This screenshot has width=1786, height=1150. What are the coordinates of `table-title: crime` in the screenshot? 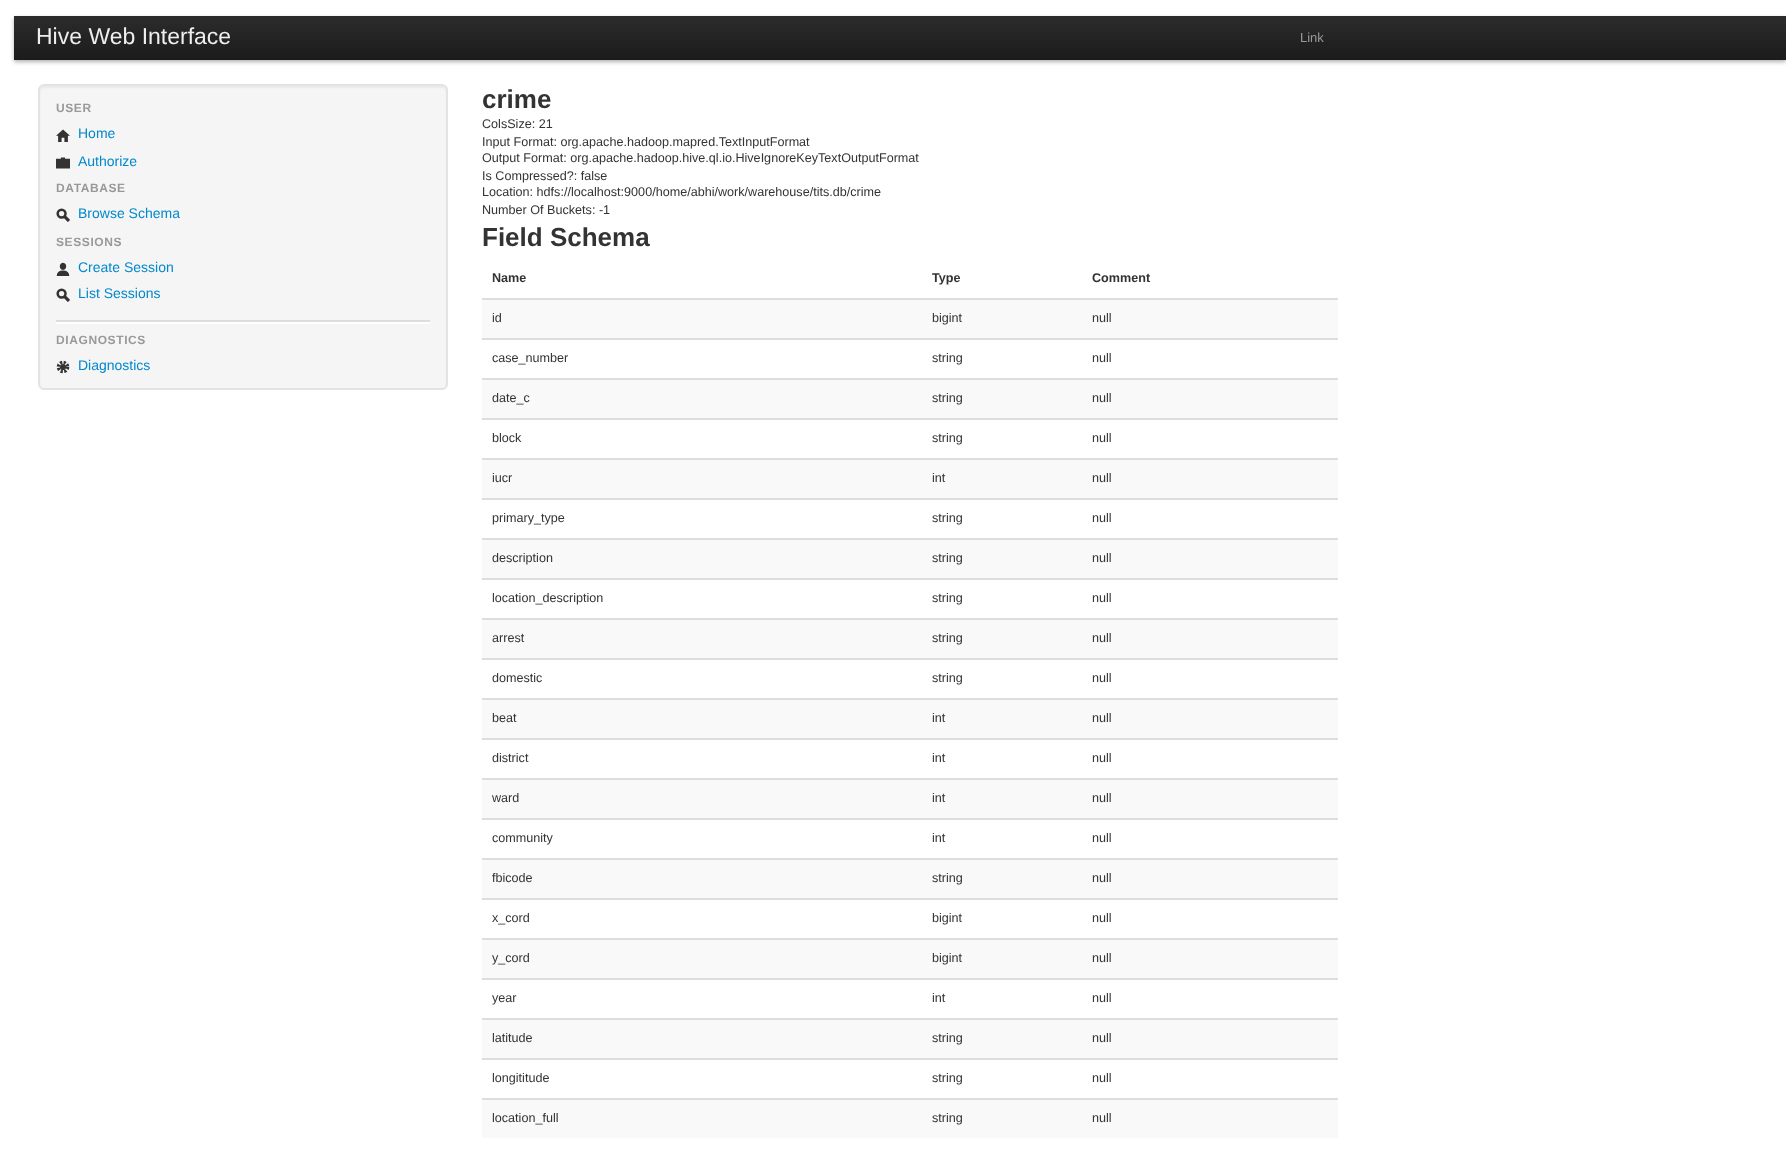 It's located at (518, 99).